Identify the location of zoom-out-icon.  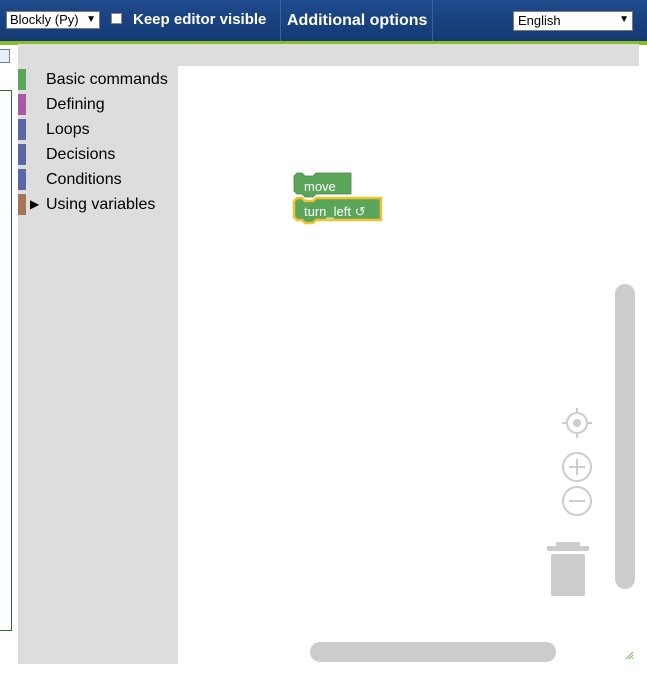
(577, 501).